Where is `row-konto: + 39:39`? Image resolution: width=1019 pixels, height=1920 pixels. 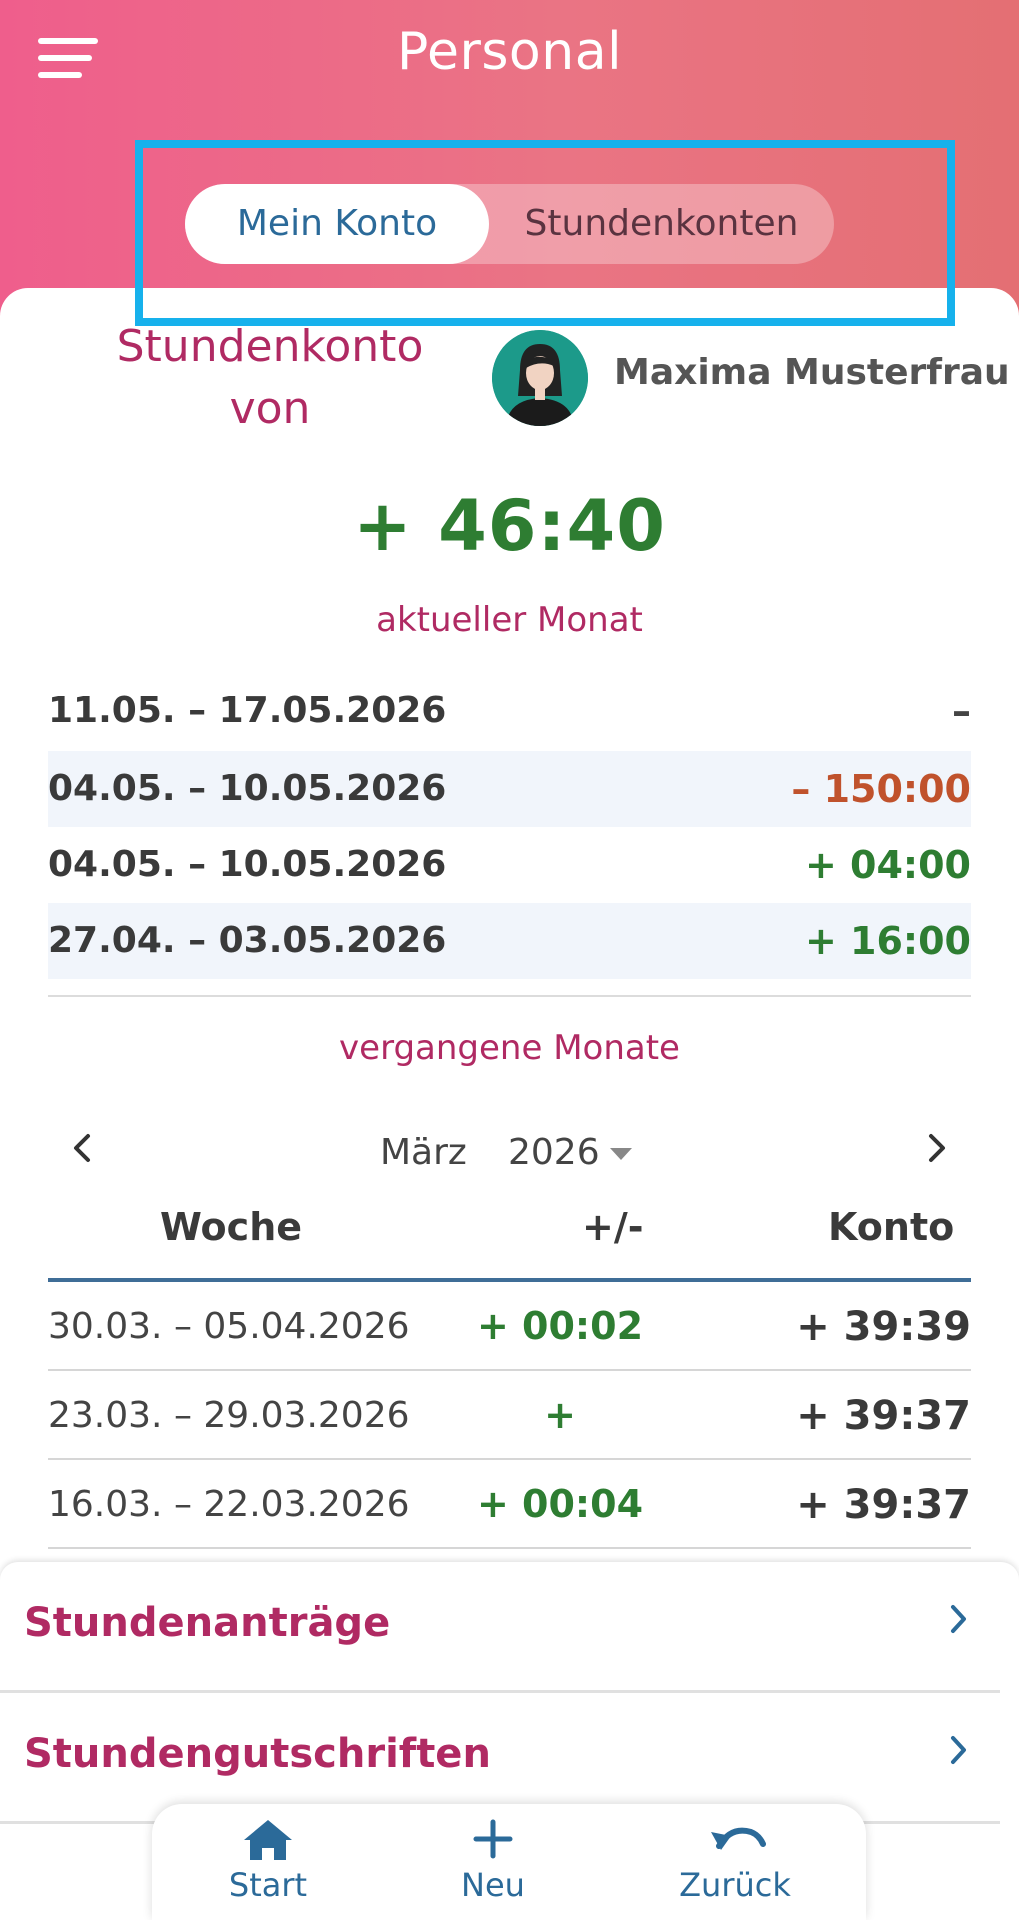 row-konto: + 39:39 is located at coordinates (883, 1327).